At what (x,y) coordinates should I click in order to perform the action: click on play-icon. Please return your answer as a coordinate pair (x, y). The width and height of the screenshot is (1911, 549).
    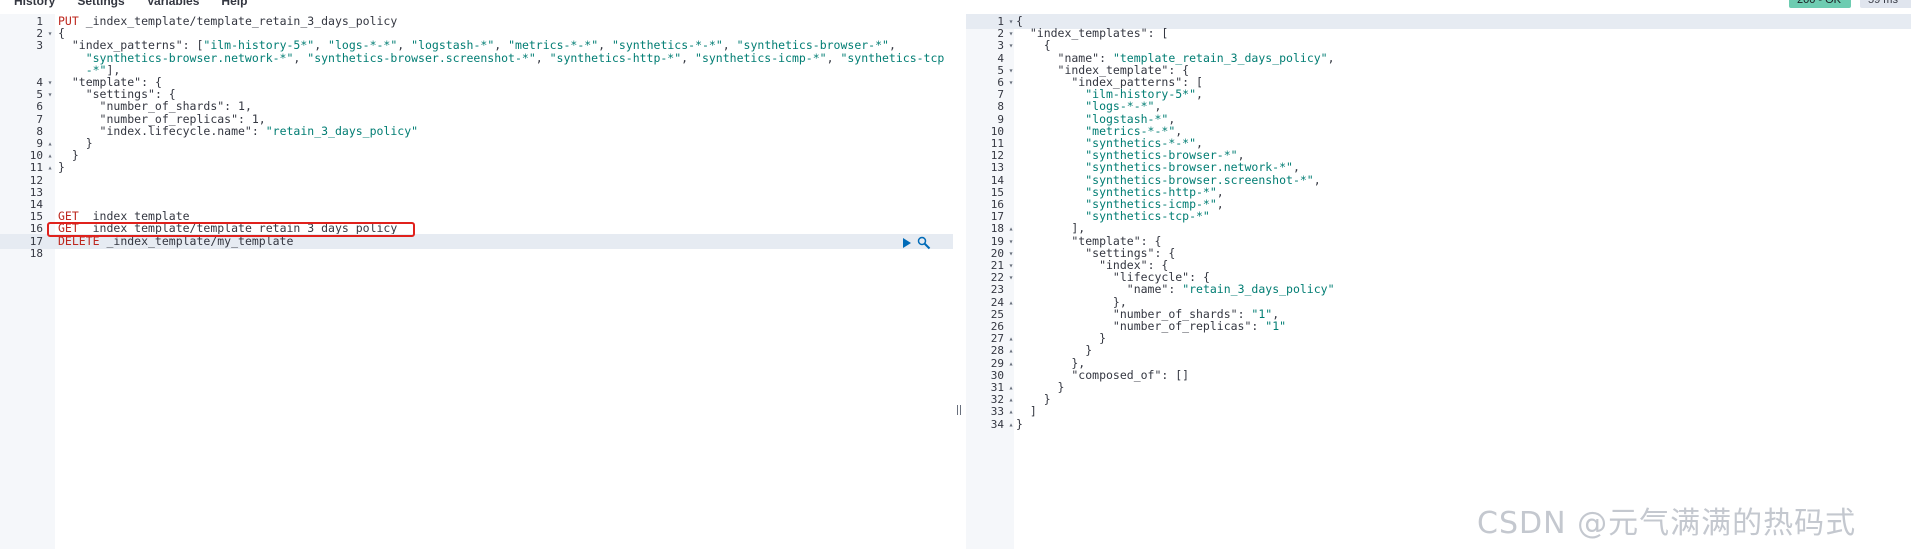
    Looking at the image, I should click on (907, 243).